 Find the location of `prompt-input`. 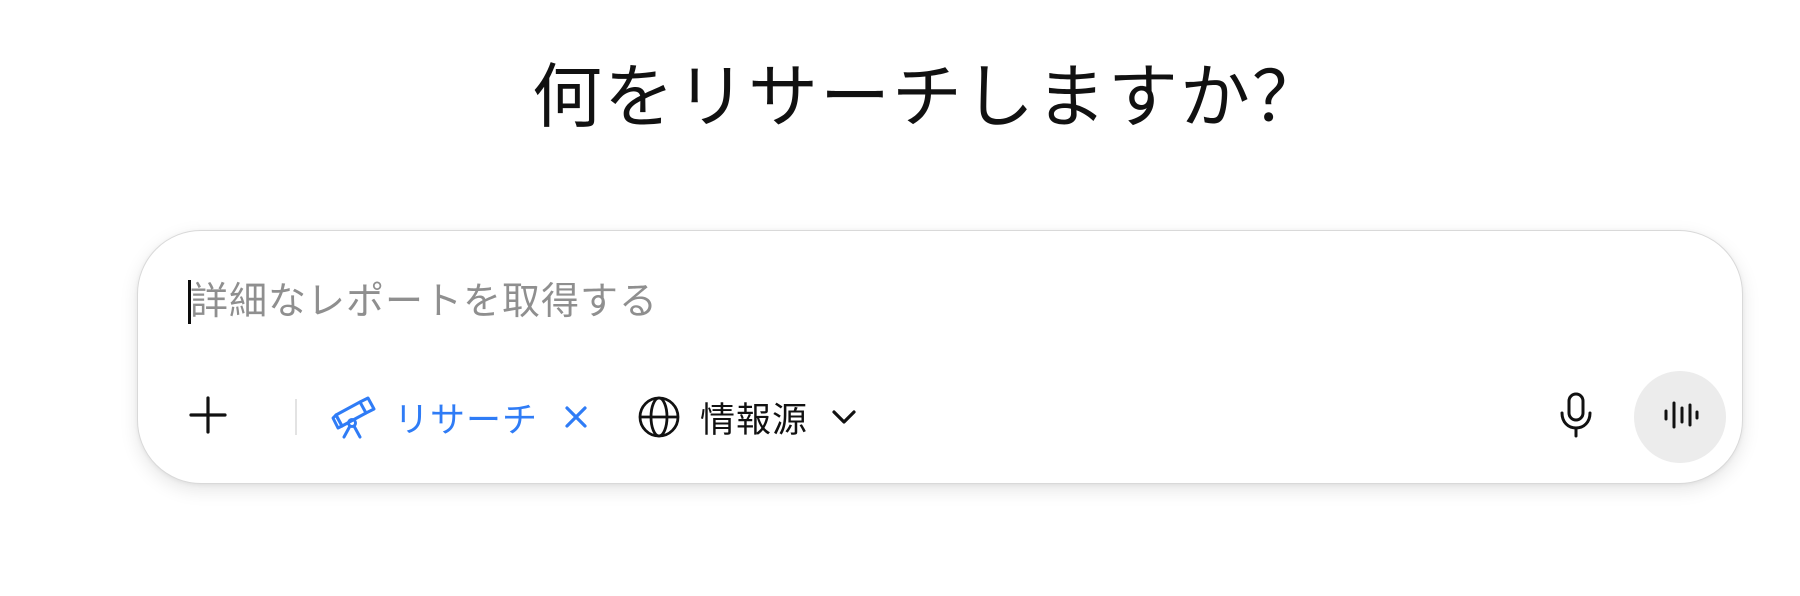

prompt-input is located at coordinates (925, 301).